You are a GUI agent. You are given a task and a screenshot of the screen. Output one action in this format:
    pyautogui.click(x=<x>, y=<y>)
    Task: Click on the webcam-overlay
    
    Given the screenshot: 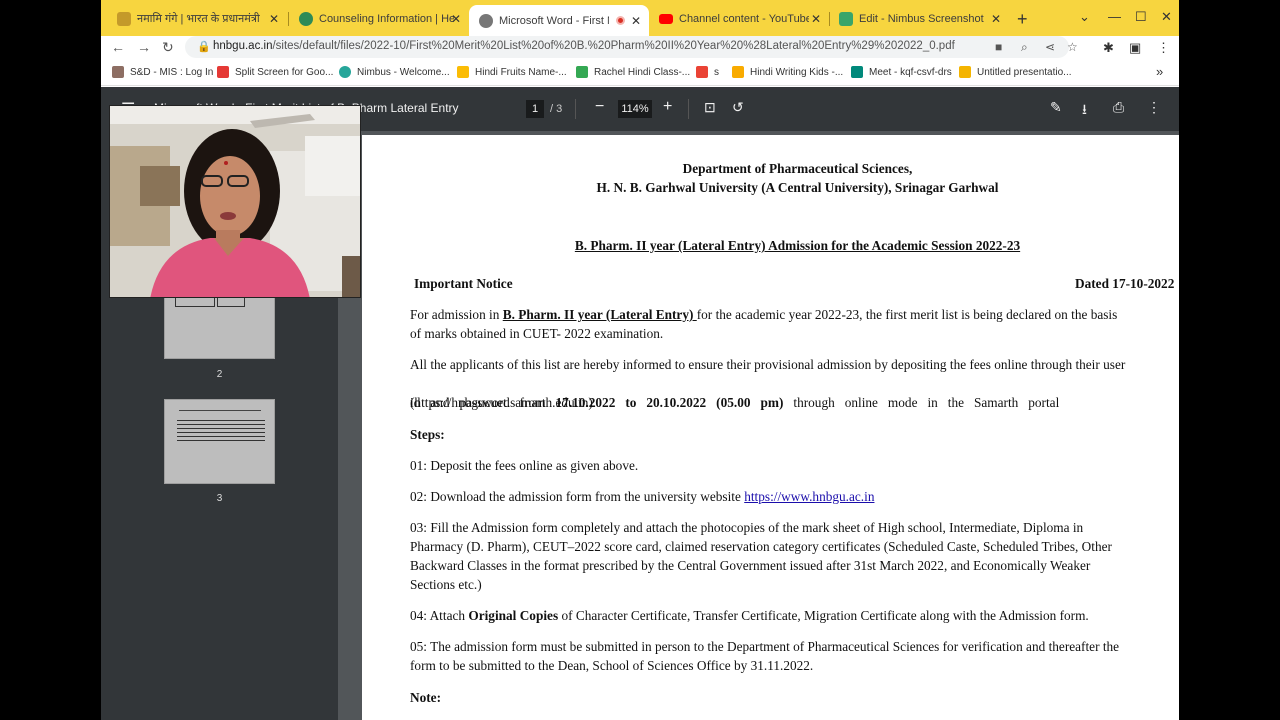 What is the action you would take?
    pyautogui.click(x=235, y=201)
    